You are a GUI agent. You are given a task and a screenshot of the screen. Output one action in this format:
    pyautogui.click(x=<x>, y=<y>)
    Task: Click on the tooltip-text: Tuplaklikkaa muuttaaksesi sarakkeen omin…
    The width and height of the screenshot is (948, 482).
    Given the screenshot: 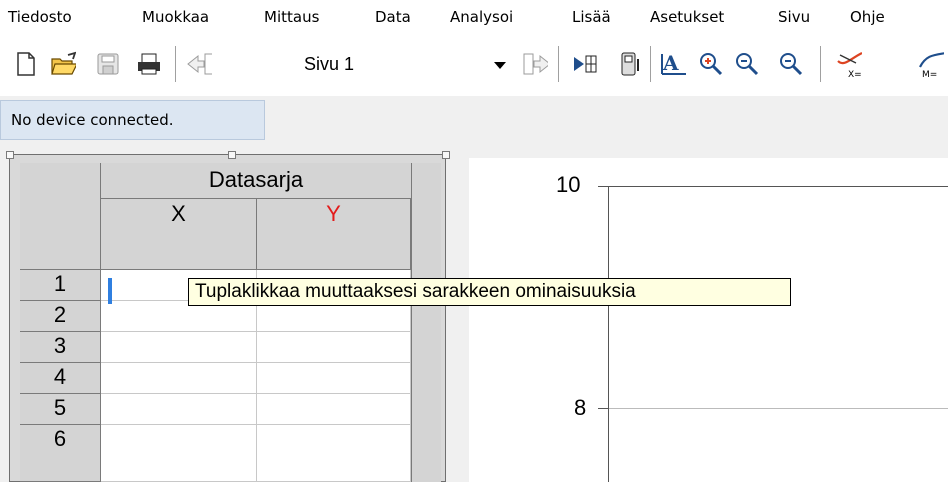 What is the action you would take?
    pyautogui.click(x=415, y=291)
    